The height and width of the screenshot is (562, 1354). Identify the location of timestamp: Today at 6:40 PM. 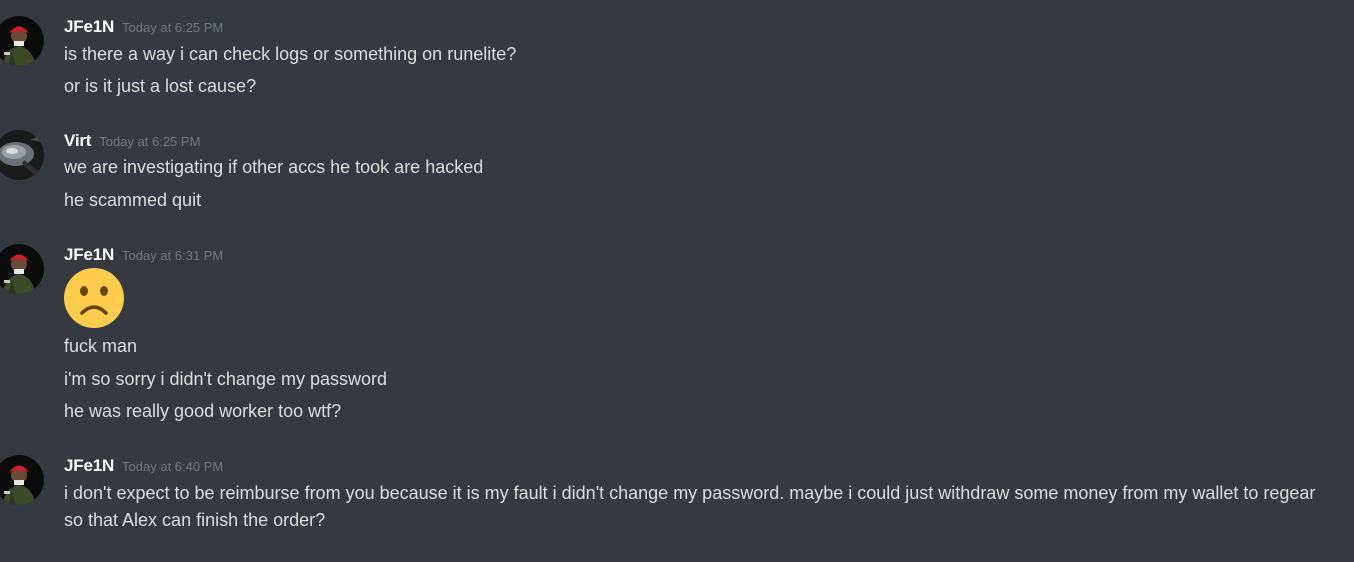
(172, 466).